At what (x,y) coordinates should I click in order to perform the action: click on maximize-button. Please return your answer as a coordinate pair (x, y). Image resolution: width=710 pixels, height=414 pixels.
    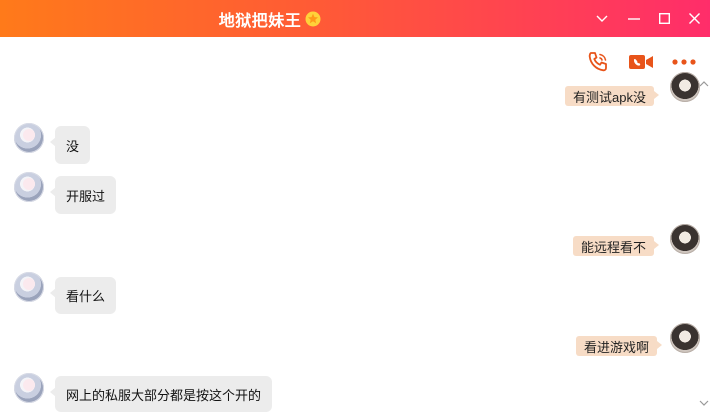
    Looking at the image, I should click on (664, 18).